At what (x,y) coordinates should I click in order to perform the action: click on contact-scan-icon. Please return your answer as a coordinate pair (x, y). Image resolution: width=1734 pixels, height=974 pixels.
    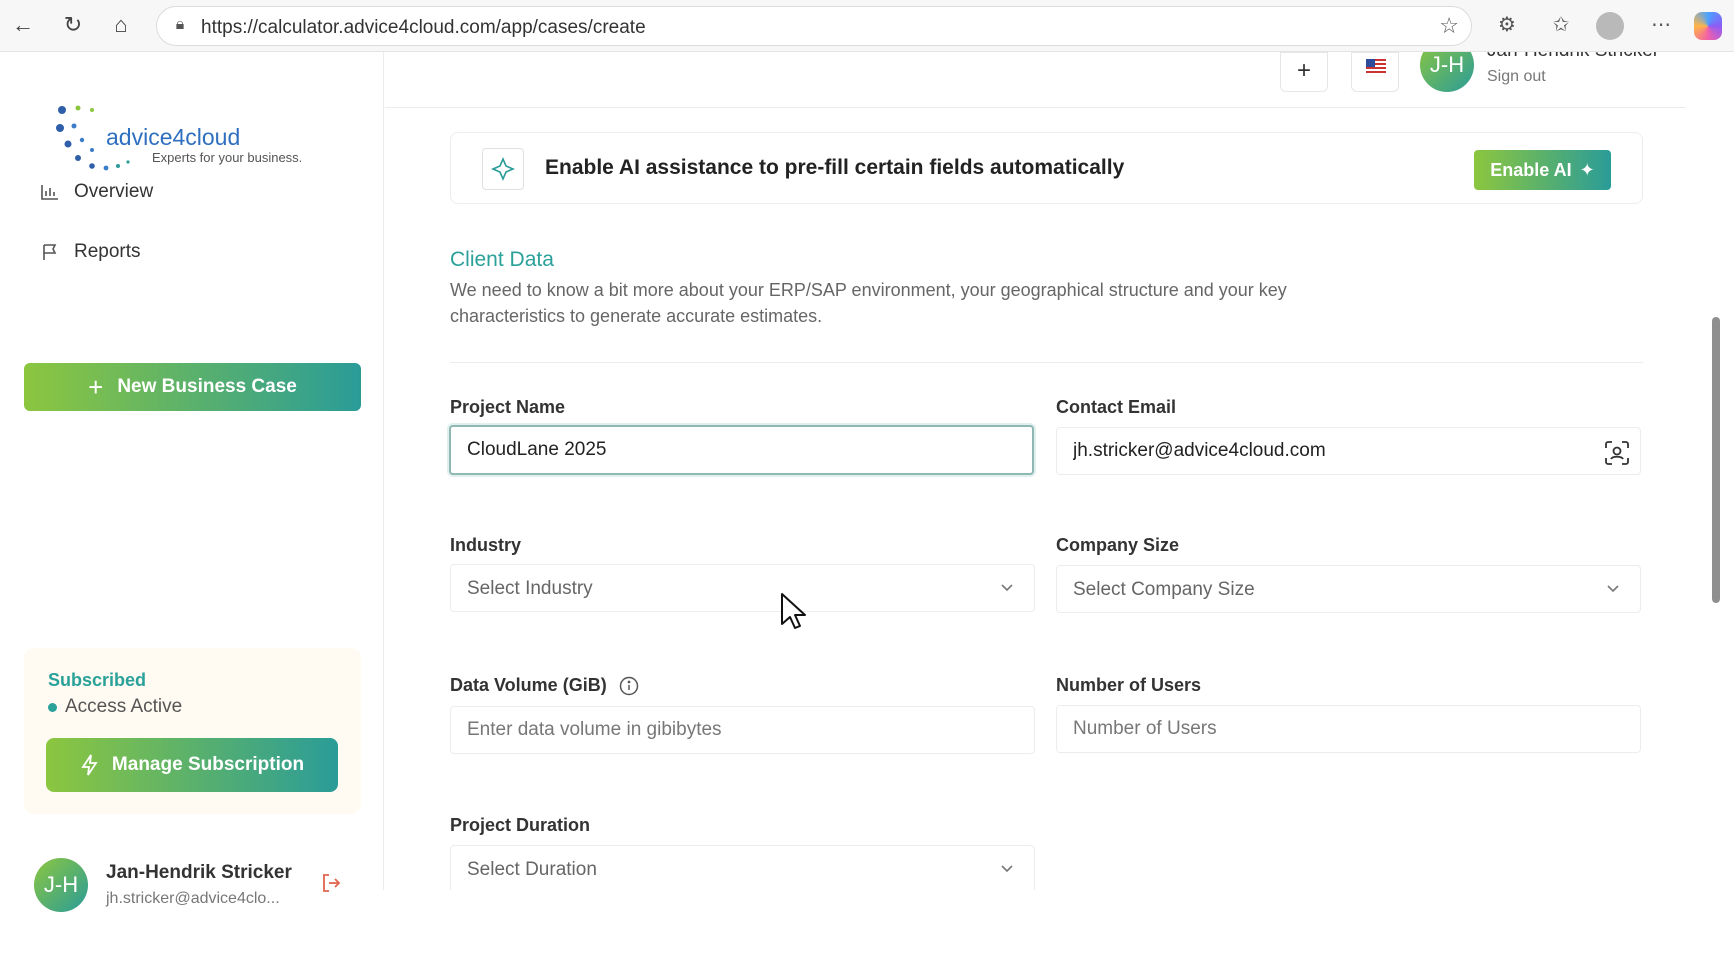
    Looking at the image, I should click on (1617, 453).